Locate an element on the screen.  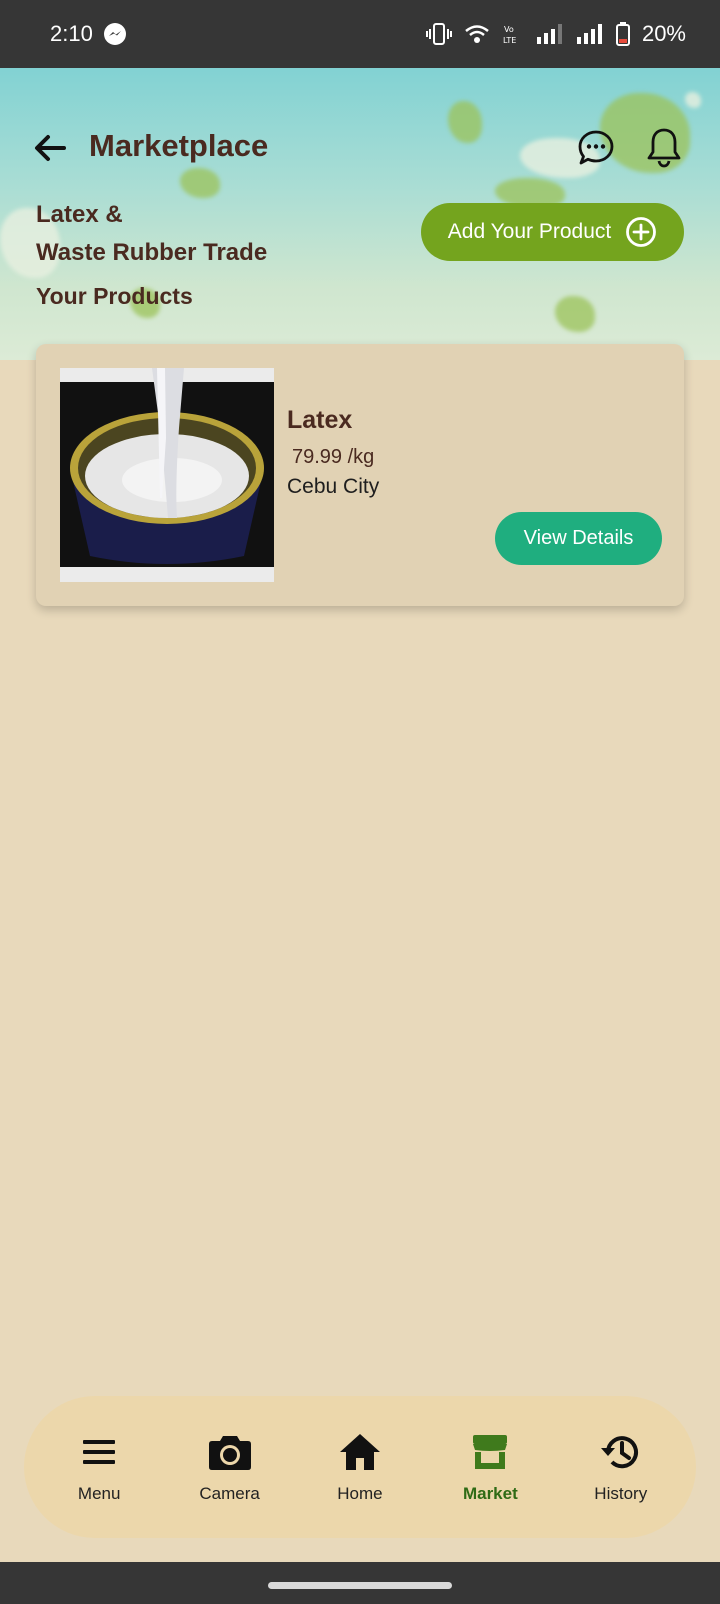
back-button is located at coordinates (50, 148).